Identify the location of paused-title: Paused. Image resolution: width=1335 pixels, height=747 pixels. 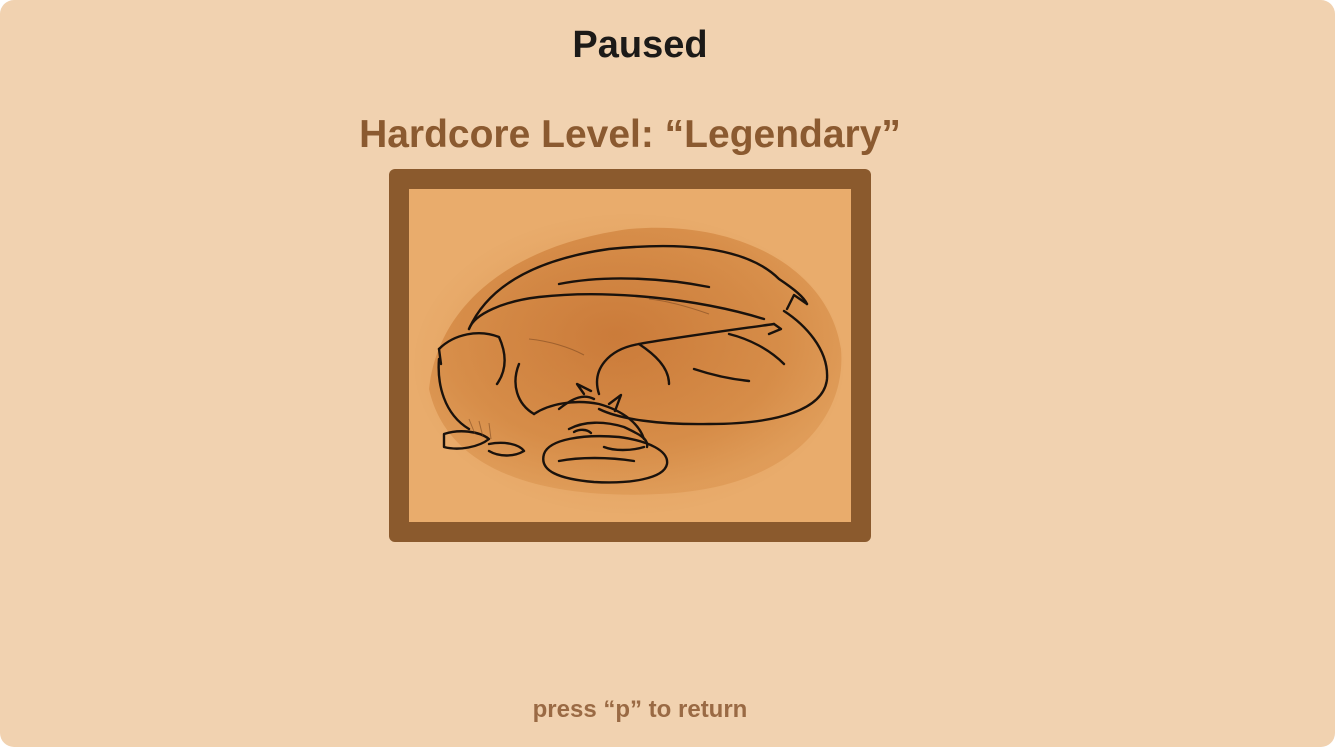
(640, 45).